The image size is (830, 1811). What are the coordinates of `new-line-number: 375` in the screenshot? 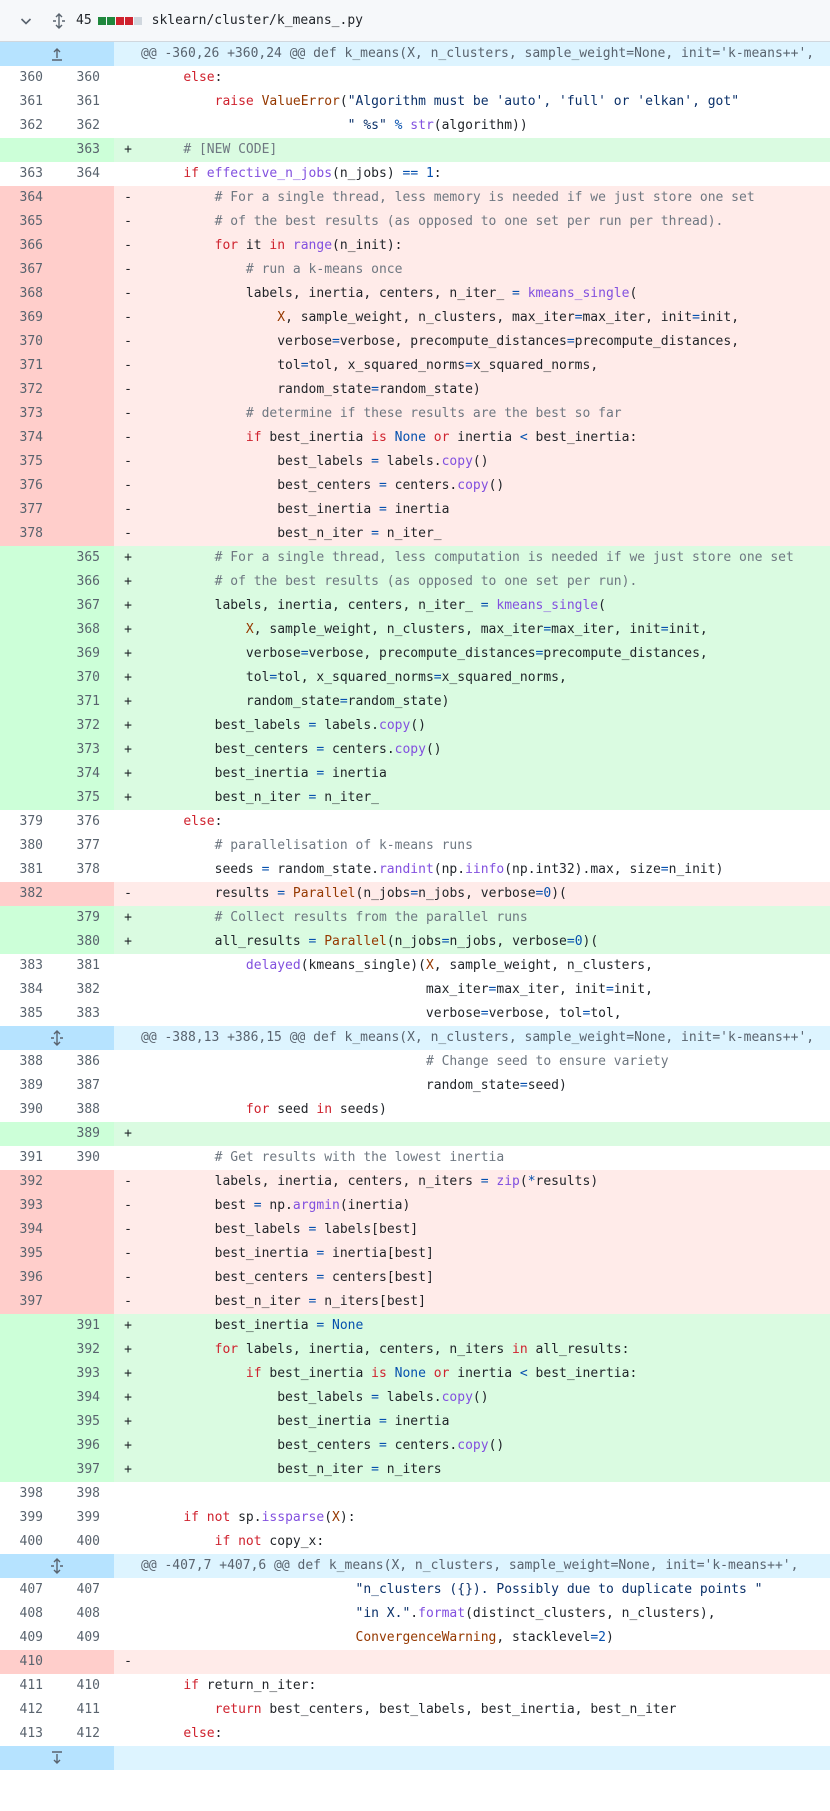 It's located at (85, 798).